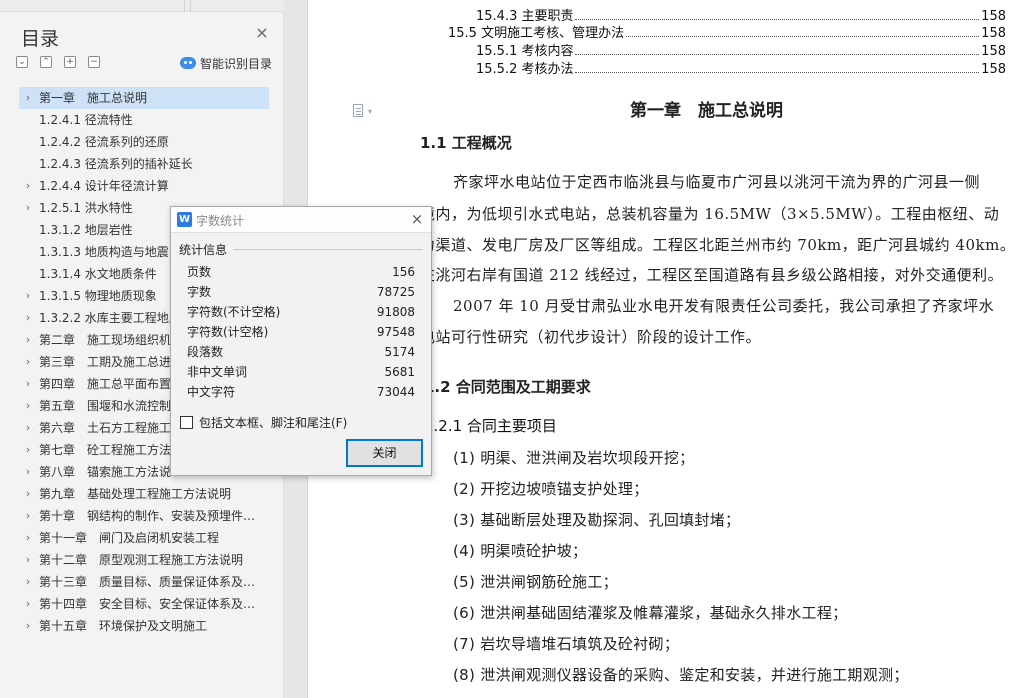  I want to click on subsection-heading: 1.2.1 合同主要项目, so click(490, 426).